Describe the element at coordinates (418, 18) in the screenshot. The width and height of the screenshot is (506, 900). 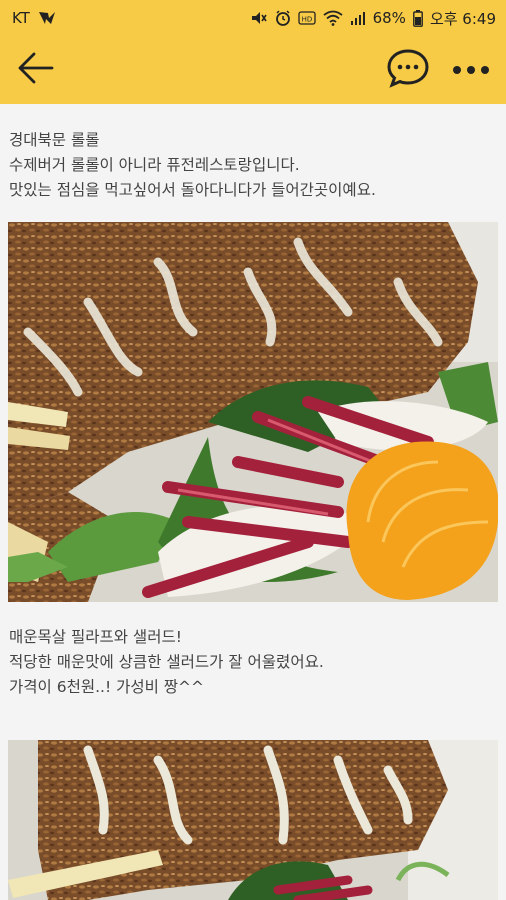
I see `battery-icon` at that location.